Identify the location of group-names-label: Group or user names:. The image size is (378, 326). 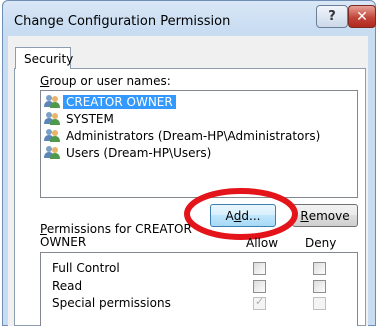
(105, 81).